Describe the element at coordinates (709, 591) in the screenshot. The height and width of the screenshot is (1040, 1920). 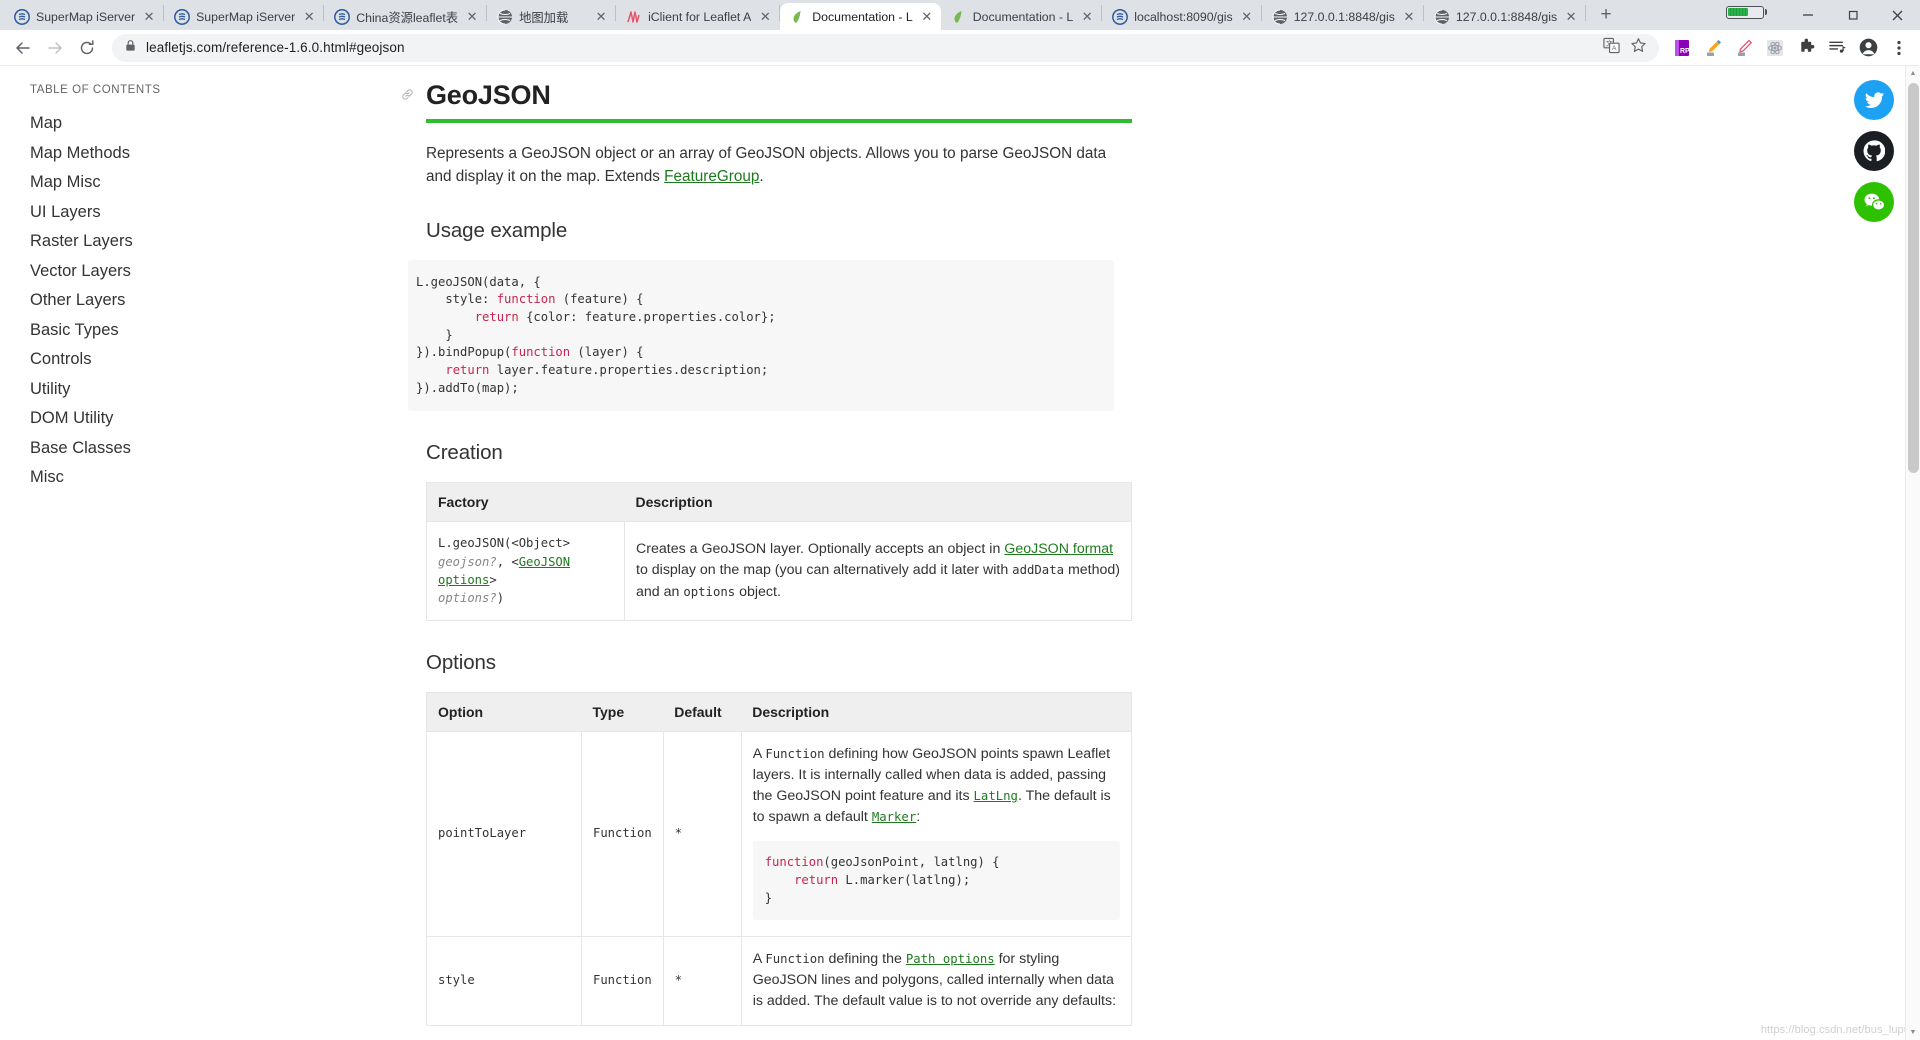
I see `desc-code-options: options` at that location.